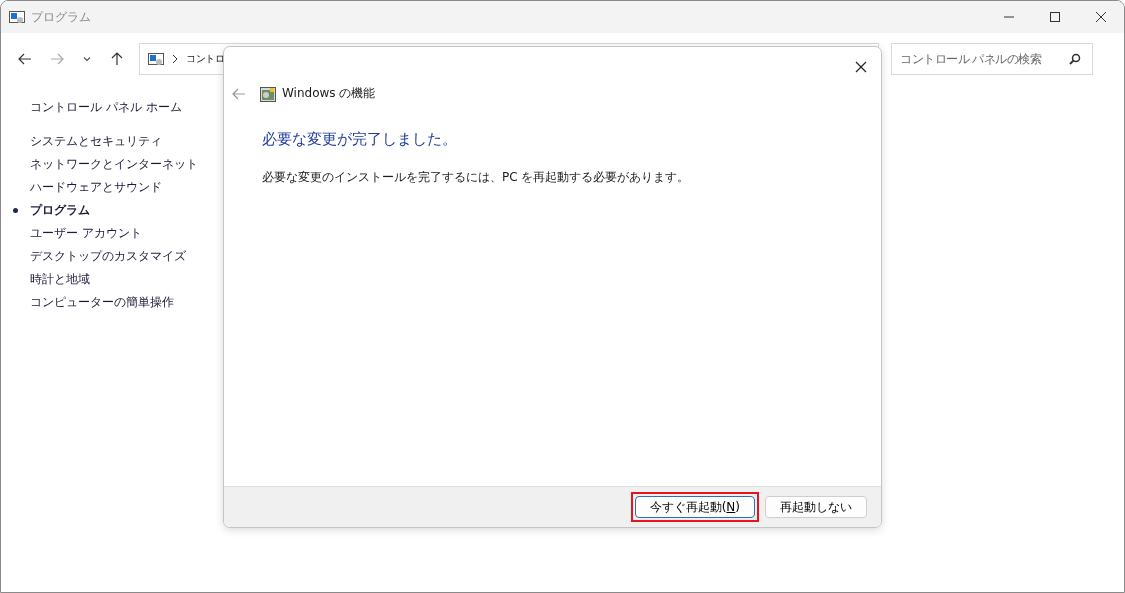  What do you see at coordinates (816, 507) in the screenshot?
I see `dialog-button: 再起動しない` at bounding box center [816, 507].